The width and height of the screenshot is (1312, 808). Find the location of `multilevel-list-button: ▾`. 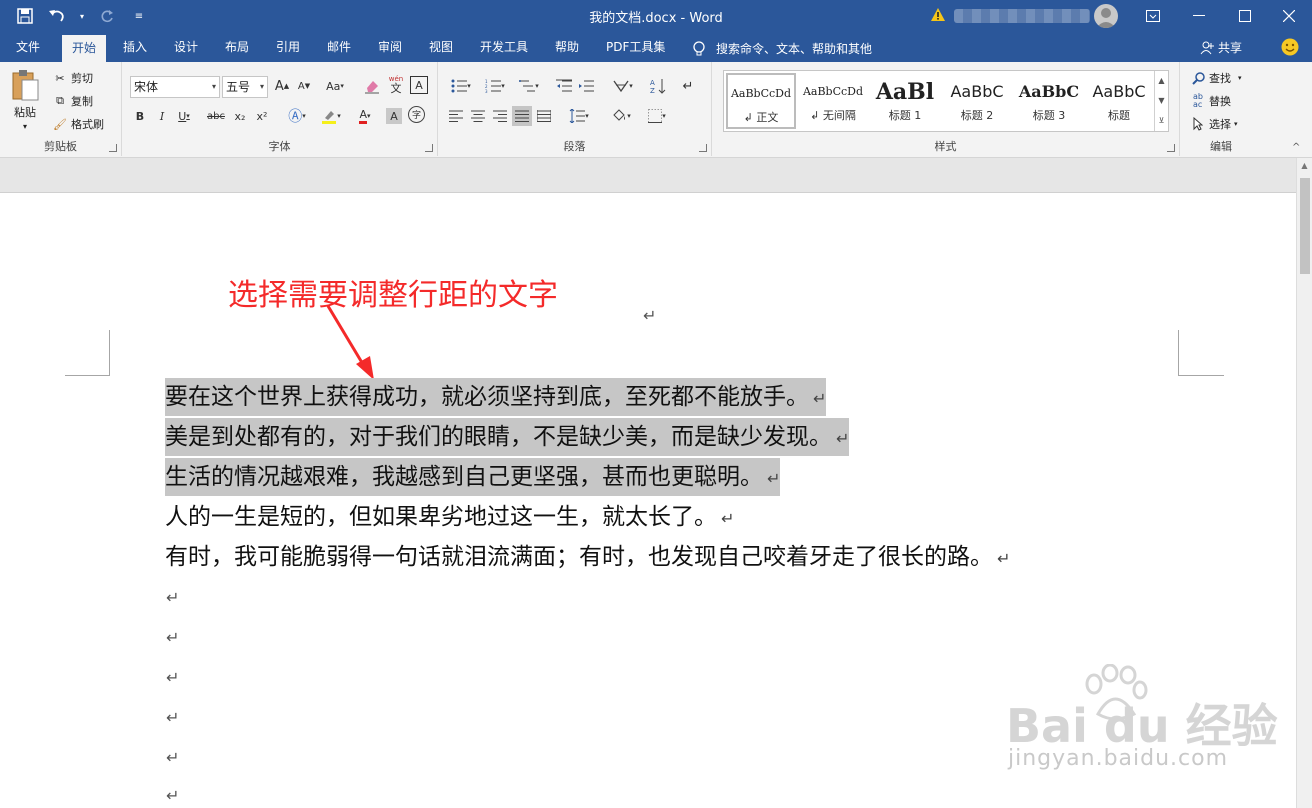

multilevel-list-button: ▾ is located at coordinates (529, 86).